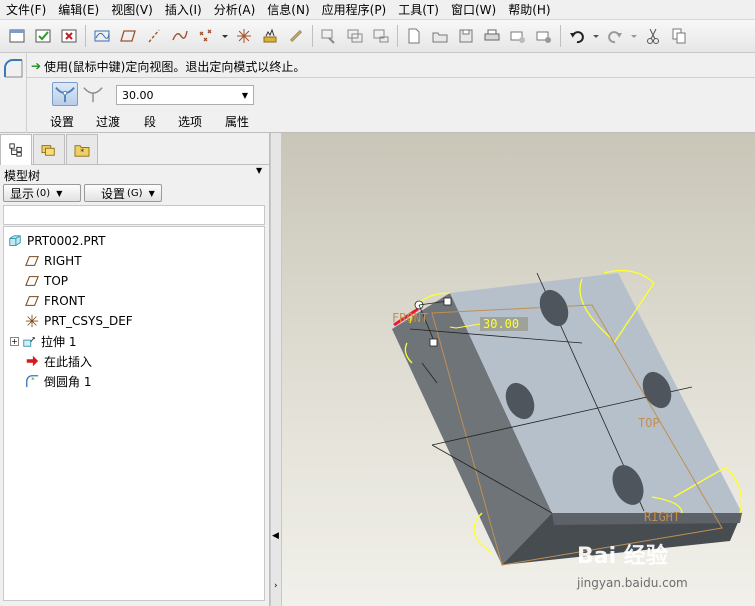 Image resolution: width=755 pixels, height=606 pixels. I want to click on datum-axis-icon, so click(154, 36).